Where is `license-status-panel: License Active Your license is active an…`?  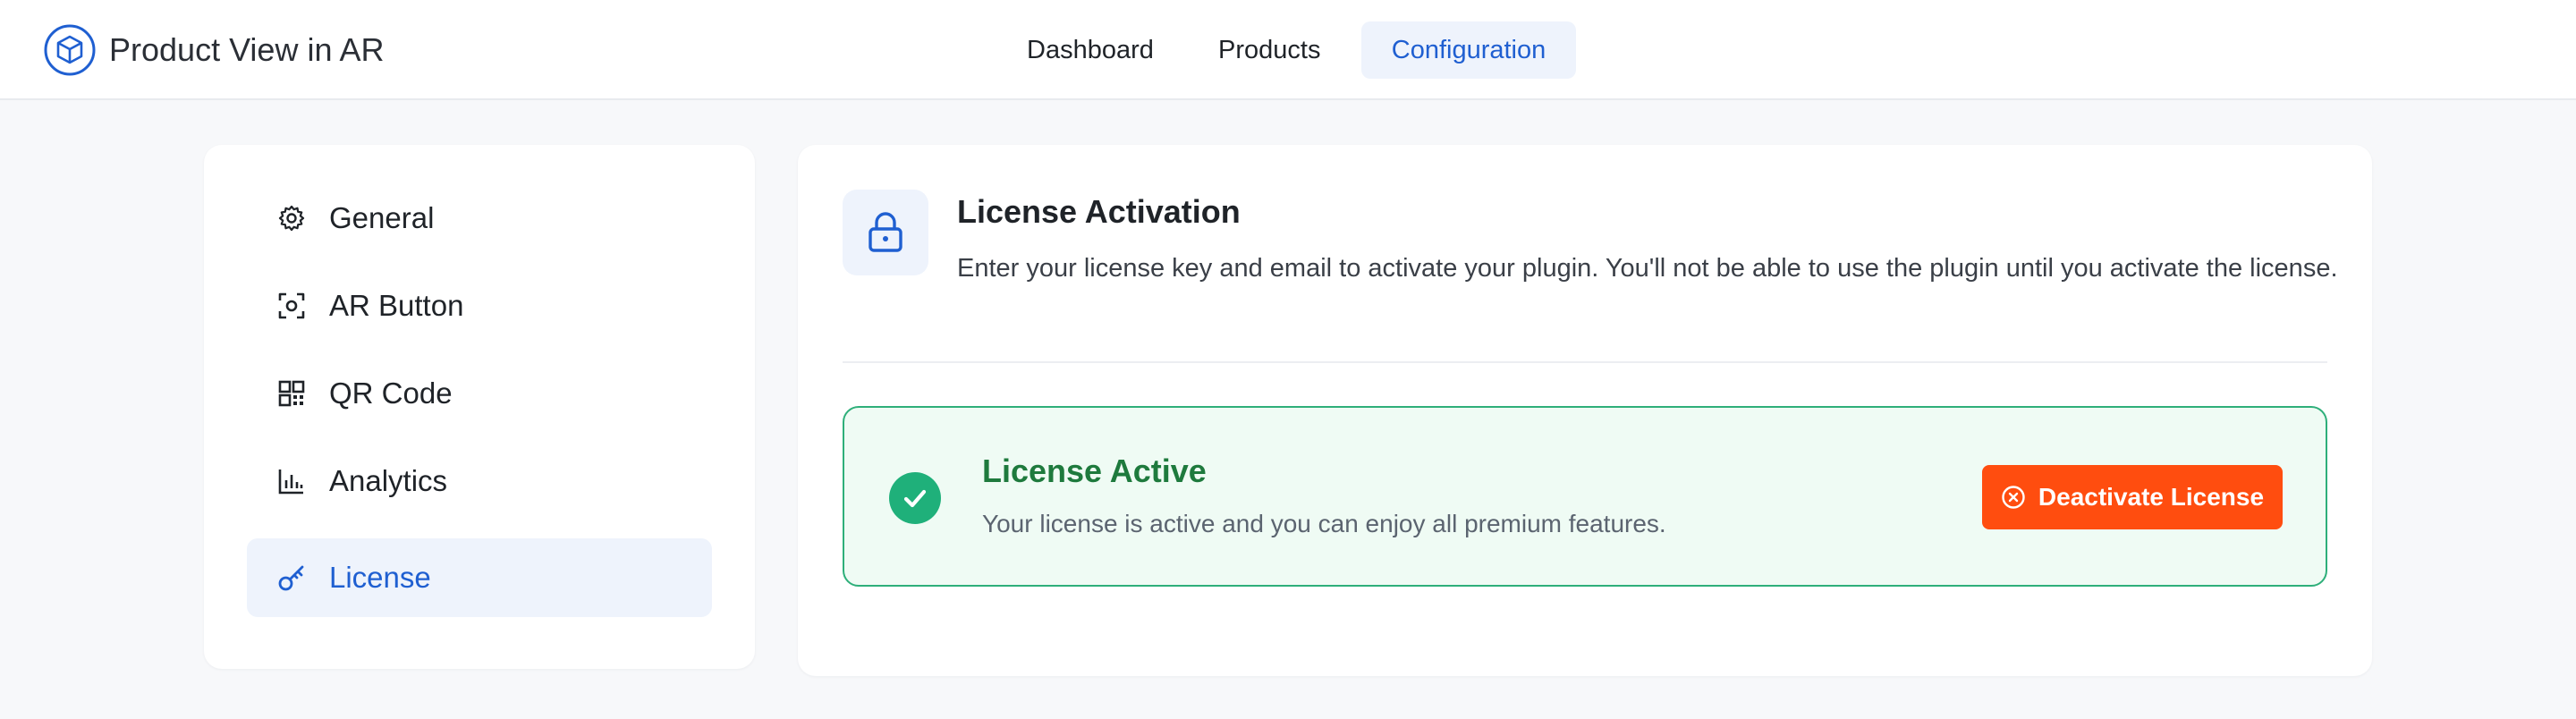
license-status-panel: License Active Your license is active an… is located at coordinates (1585, 496).